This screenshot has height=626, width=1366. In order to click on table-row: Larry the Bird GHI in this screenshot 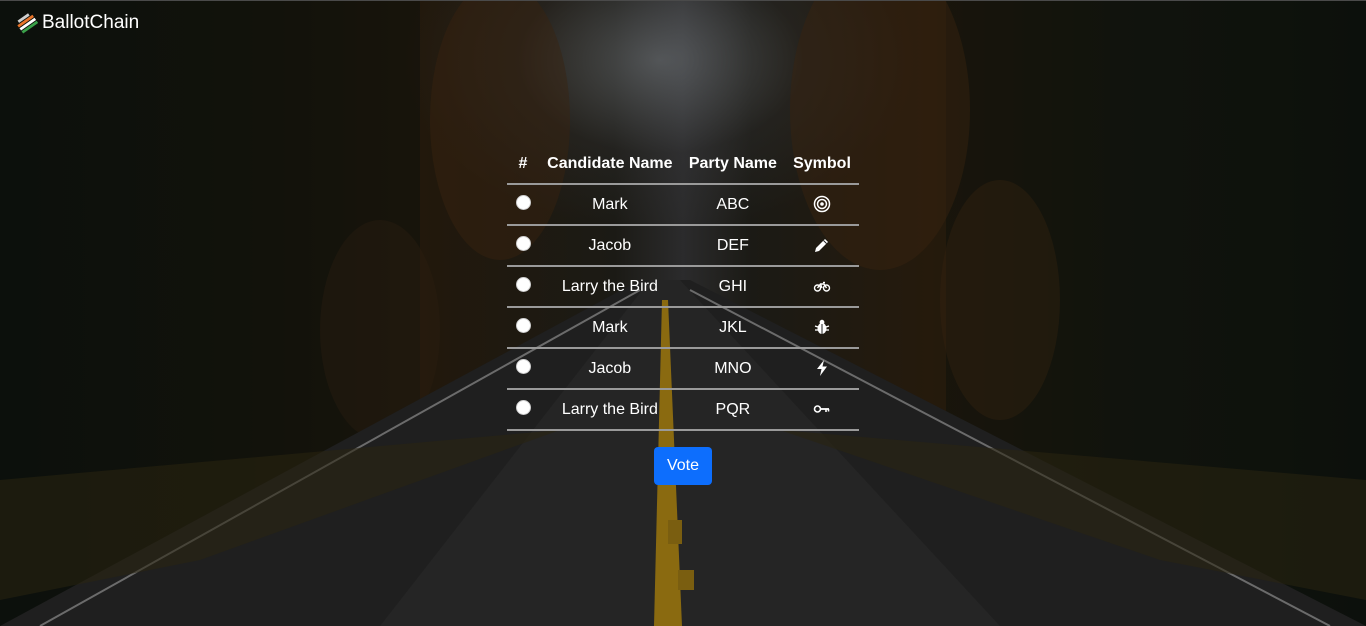, I will do `click(683, 287)`.